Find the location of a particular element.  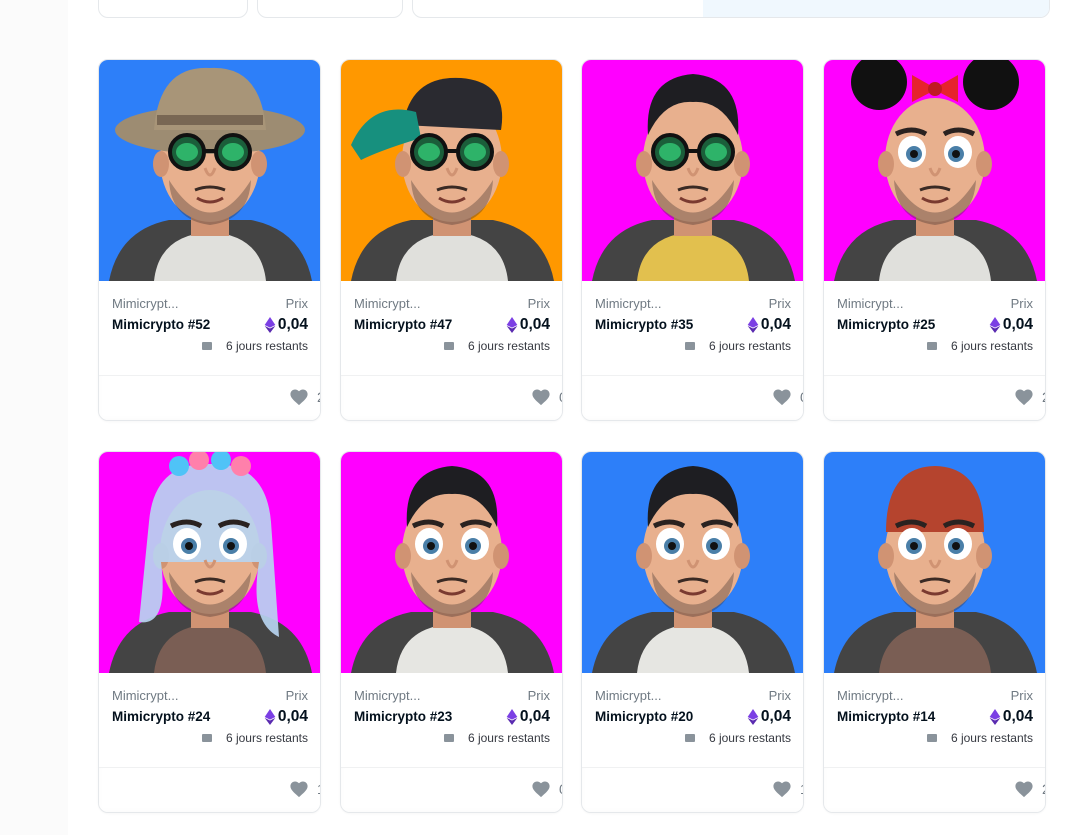

card-footer: 2 is located at coordinates (209, 397).